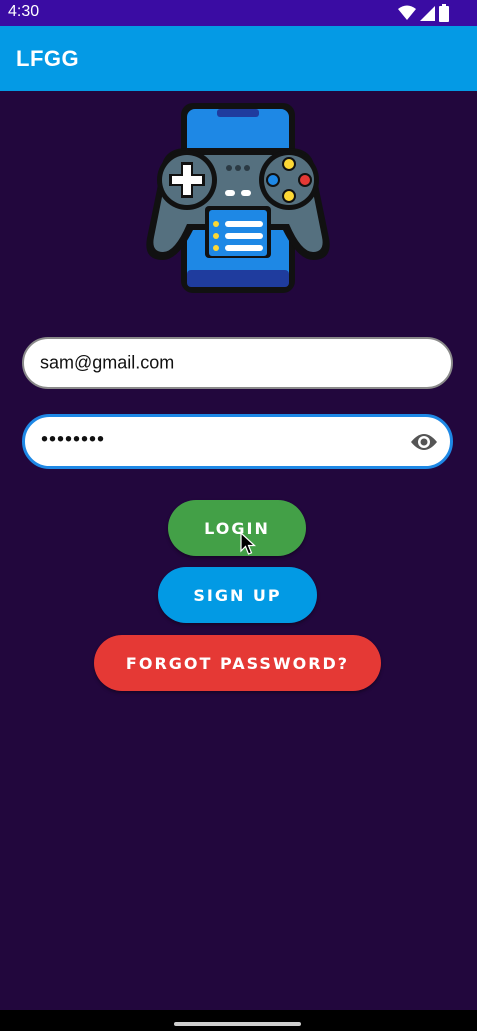  Describe the element at coordinates (238, 13) in the screenshot. I see `status-bar: 4:30` at that location.